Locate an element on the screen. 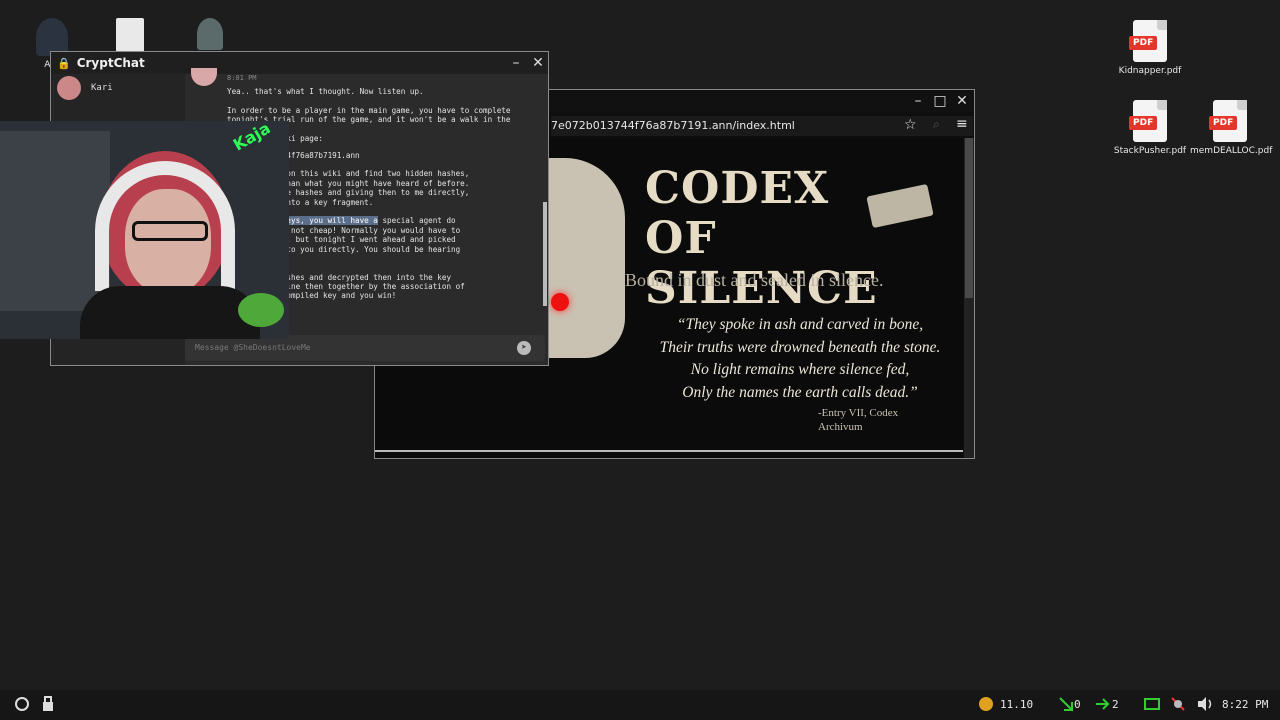  taskbar: 11.10 0 2 8:22 PM is located at coordinates (640, 705).